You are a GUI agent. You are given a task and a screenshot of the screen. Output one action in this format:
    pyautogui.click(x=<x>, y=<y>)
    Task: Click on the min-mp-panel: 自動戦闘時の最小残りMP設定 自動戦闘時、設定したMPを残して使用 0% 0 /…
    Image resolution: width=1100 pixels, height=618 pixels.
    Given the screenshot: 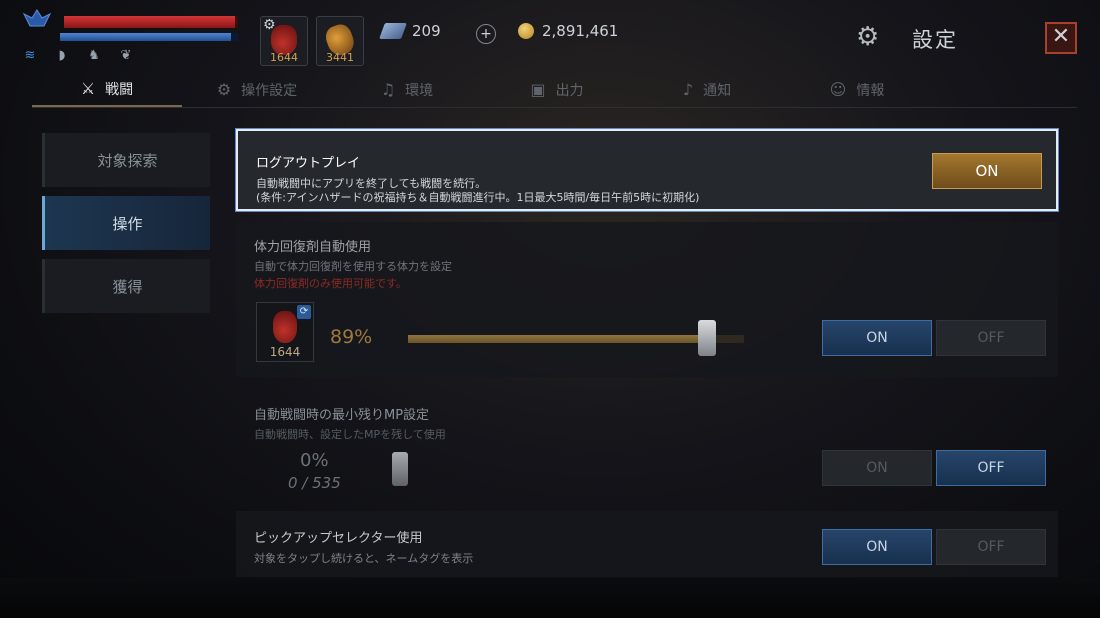 What is the action you would take?
    pyautogui.click(x=647, y=446)
    